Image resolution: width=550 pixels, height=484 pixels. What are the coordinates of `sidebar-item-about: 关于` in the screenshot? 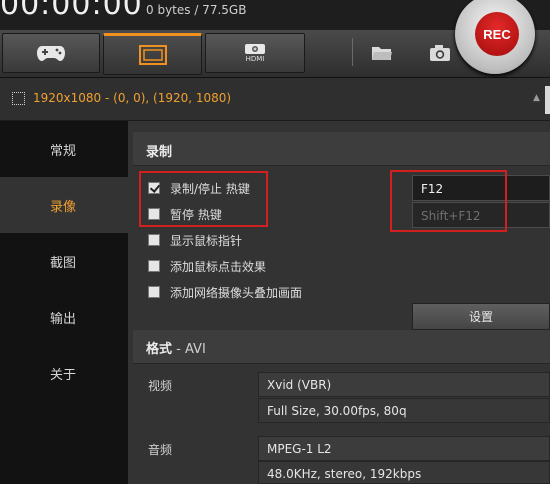 It's located at (64, 373).